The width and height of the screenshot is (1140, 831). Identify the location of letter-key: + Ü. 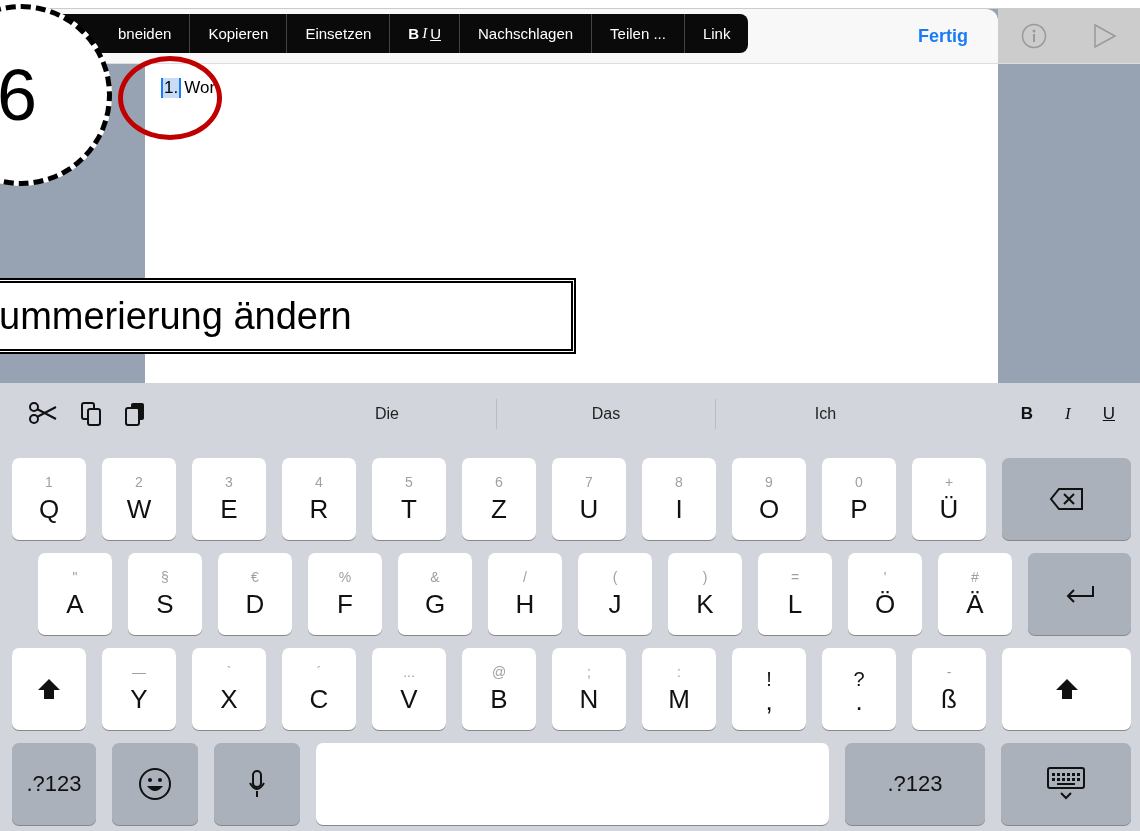
(949, 499).